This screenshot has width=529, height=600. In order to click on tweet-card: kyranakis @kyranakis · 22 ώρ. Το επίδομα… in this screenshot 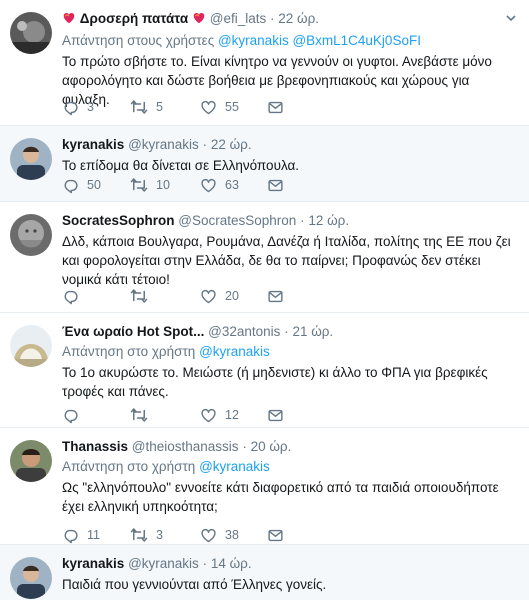, I will do `click(264, 164)`.